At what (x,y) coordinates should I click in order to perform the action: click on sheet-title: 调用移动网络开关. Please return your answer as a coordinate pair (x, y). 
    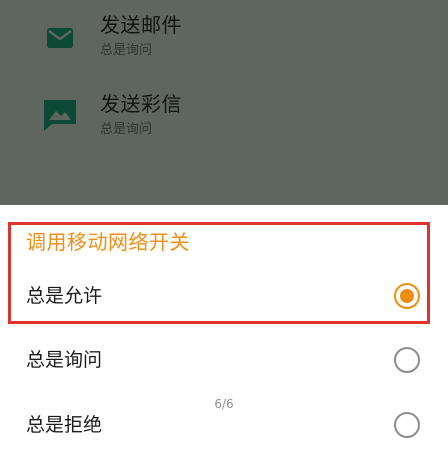
    Looking at the image, I should click on (108, 242).